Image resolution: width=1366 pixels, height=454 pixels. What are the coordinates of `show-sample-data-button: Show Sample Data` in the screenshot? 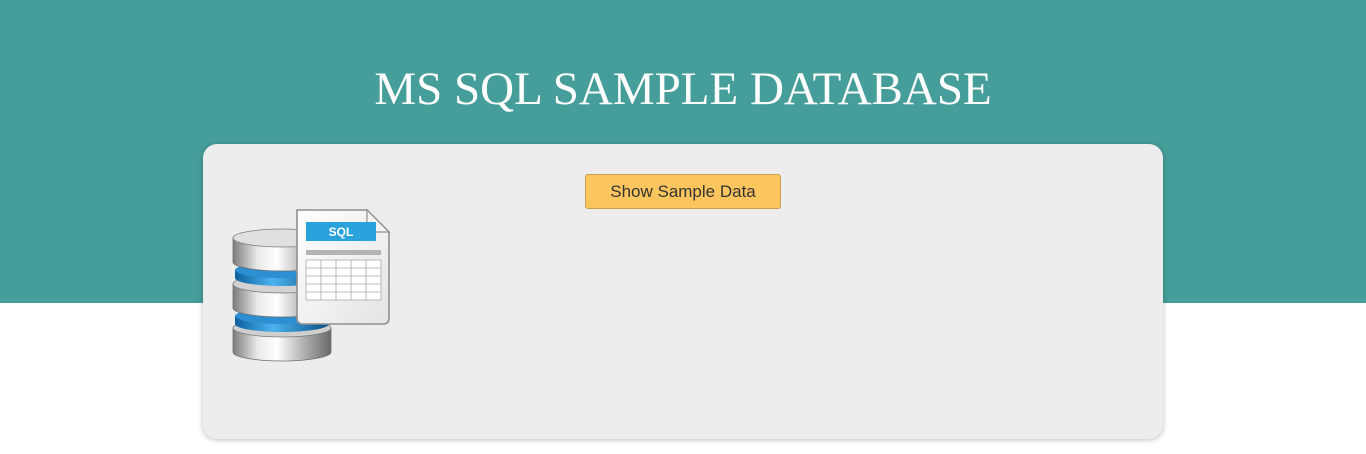 It's located at (683, 191).